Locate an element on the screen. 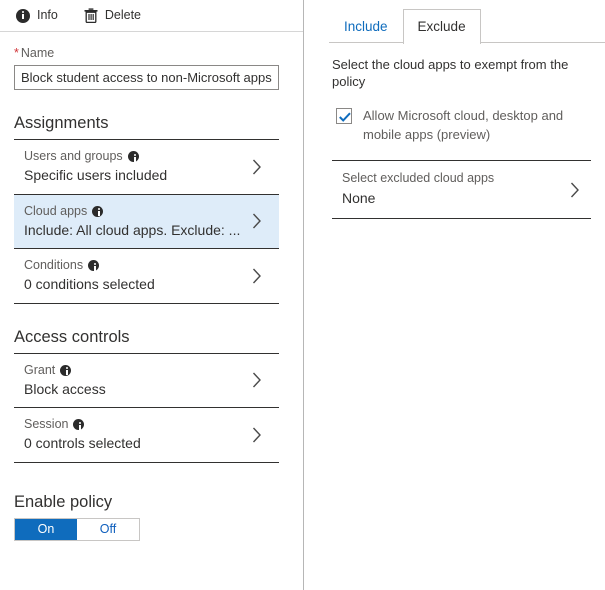 This screenshot has width=605, height=590. row-grant: Grant Block access is located at coordinates (146, 381).